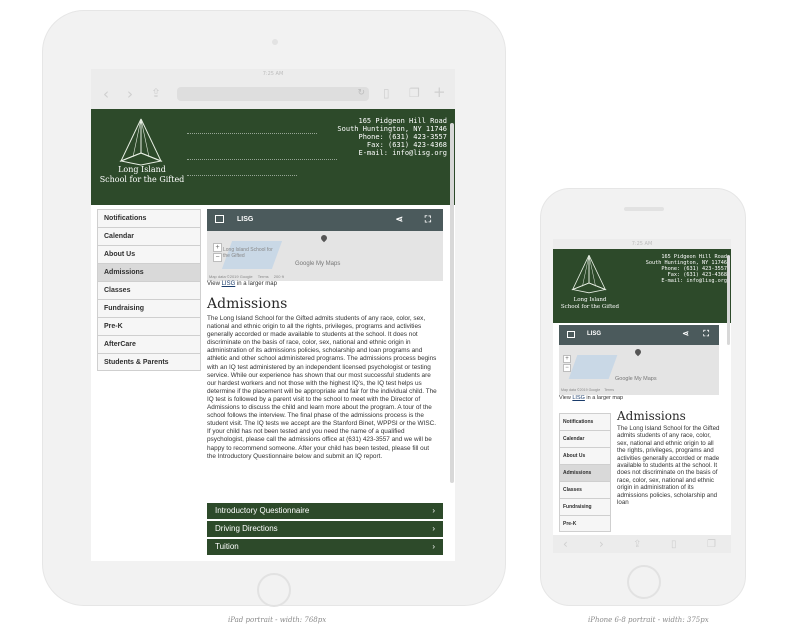  Describe the element at coordinates (273, 94) in the screenshot. I see `address-bar: ↻` at that location.